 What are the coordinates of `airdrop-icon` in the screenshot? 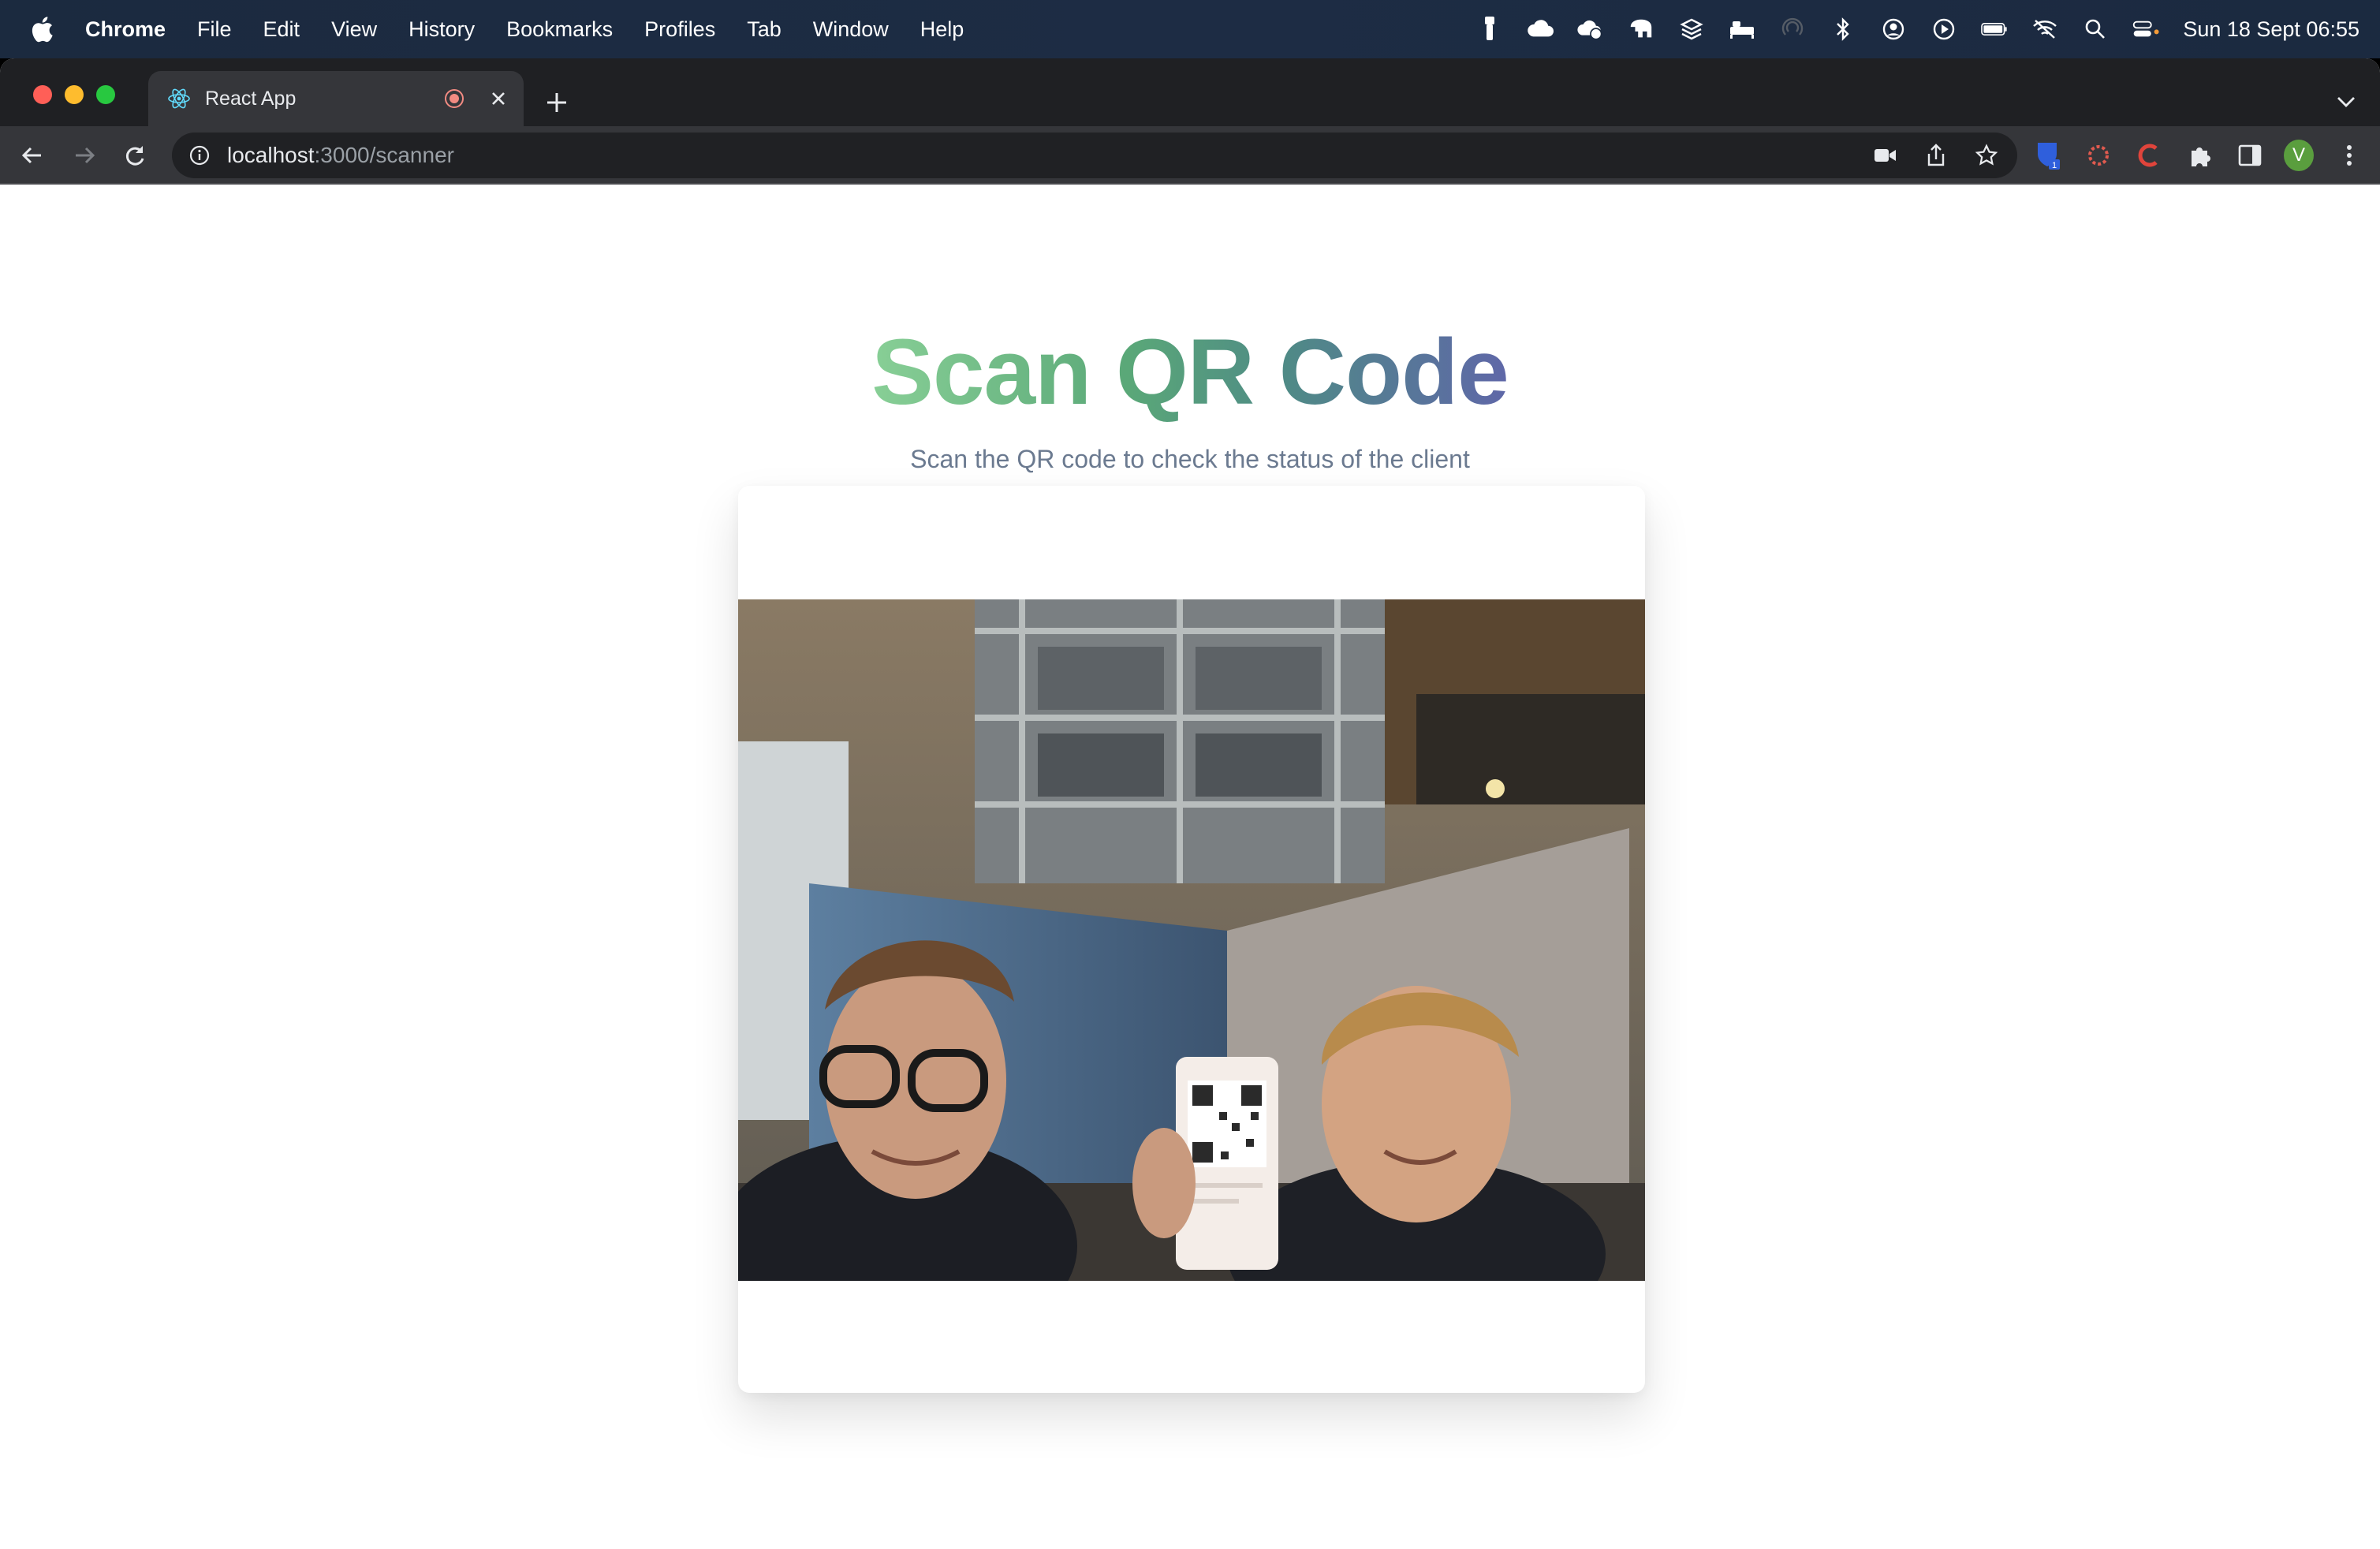 It's located at (1792, 30).